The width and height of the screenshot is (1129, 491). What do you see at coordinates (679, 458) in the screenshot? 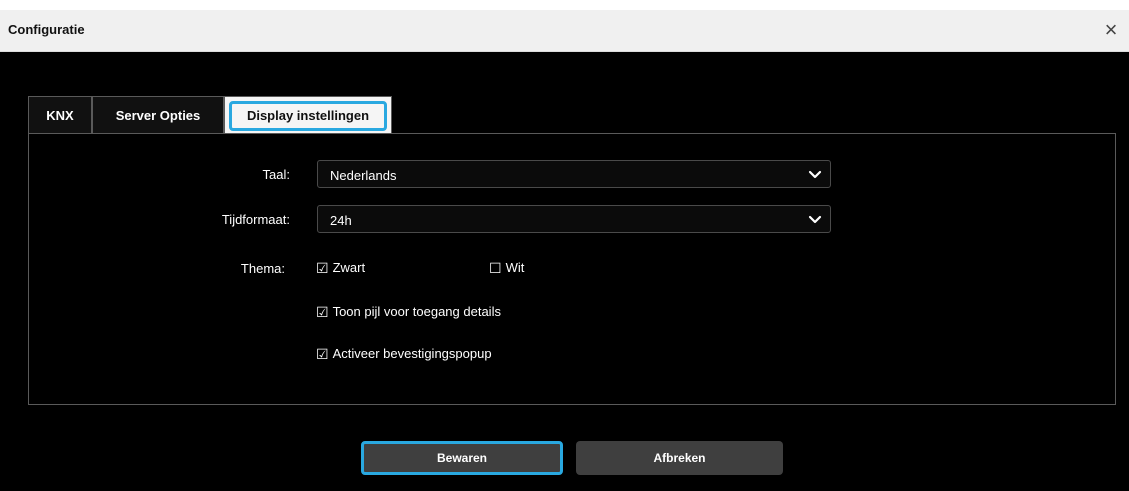
I see `cancel-button: Afbreken` at bounding box center [679, 458].